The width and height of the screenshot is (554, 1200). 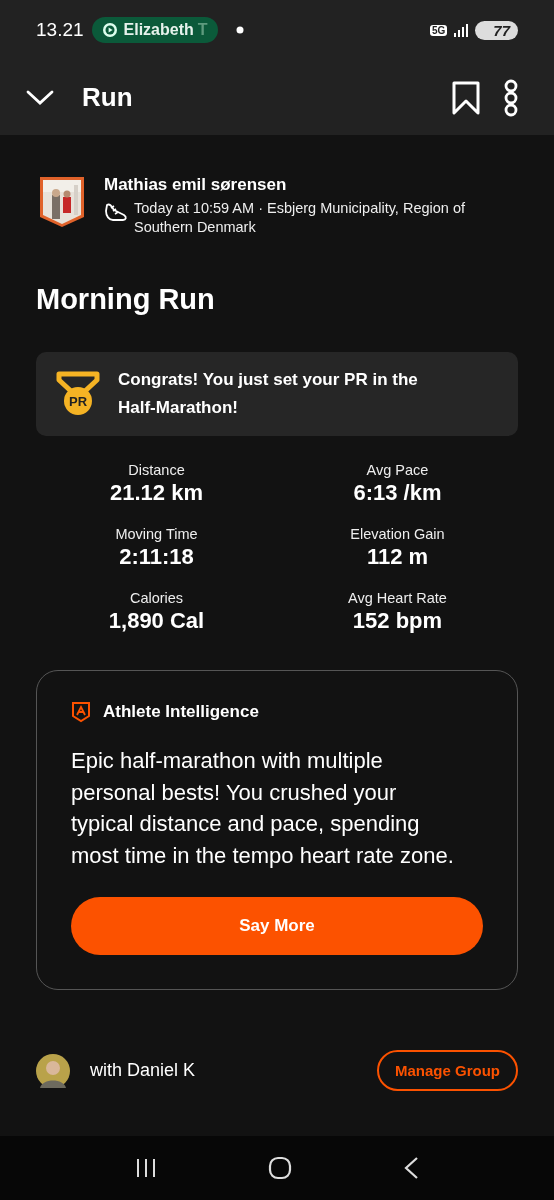 I want to click on stat-value: 112 m, so click(x=397, y=557).